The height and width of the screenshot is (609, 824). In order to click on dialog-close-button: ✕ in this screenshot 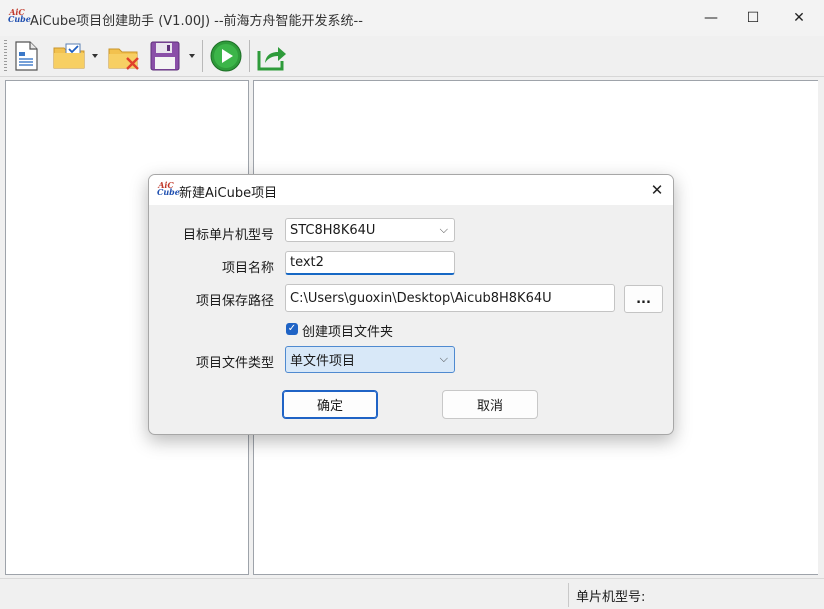, I will do `click(657, 190)`.